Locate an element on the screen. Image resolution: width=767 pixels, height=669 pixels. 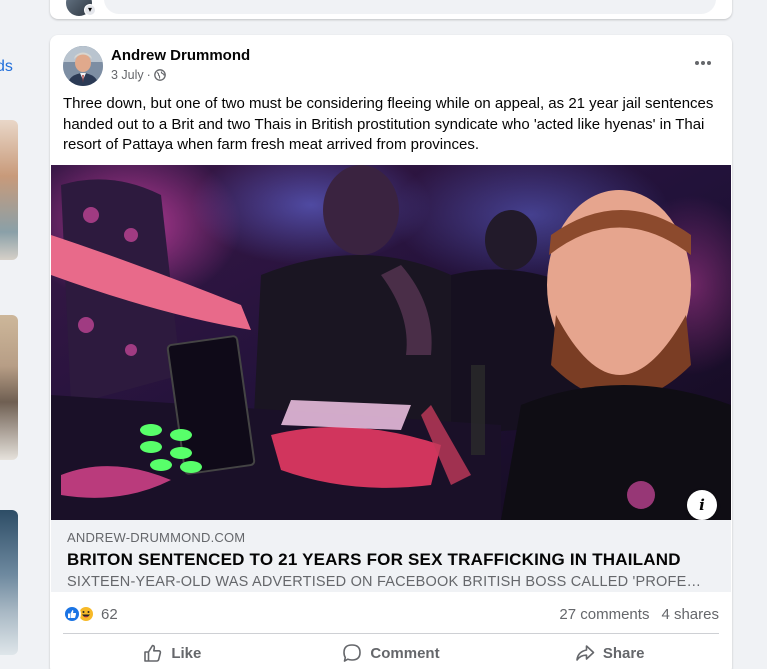
globe-icon is located at coordinates (159, 75).